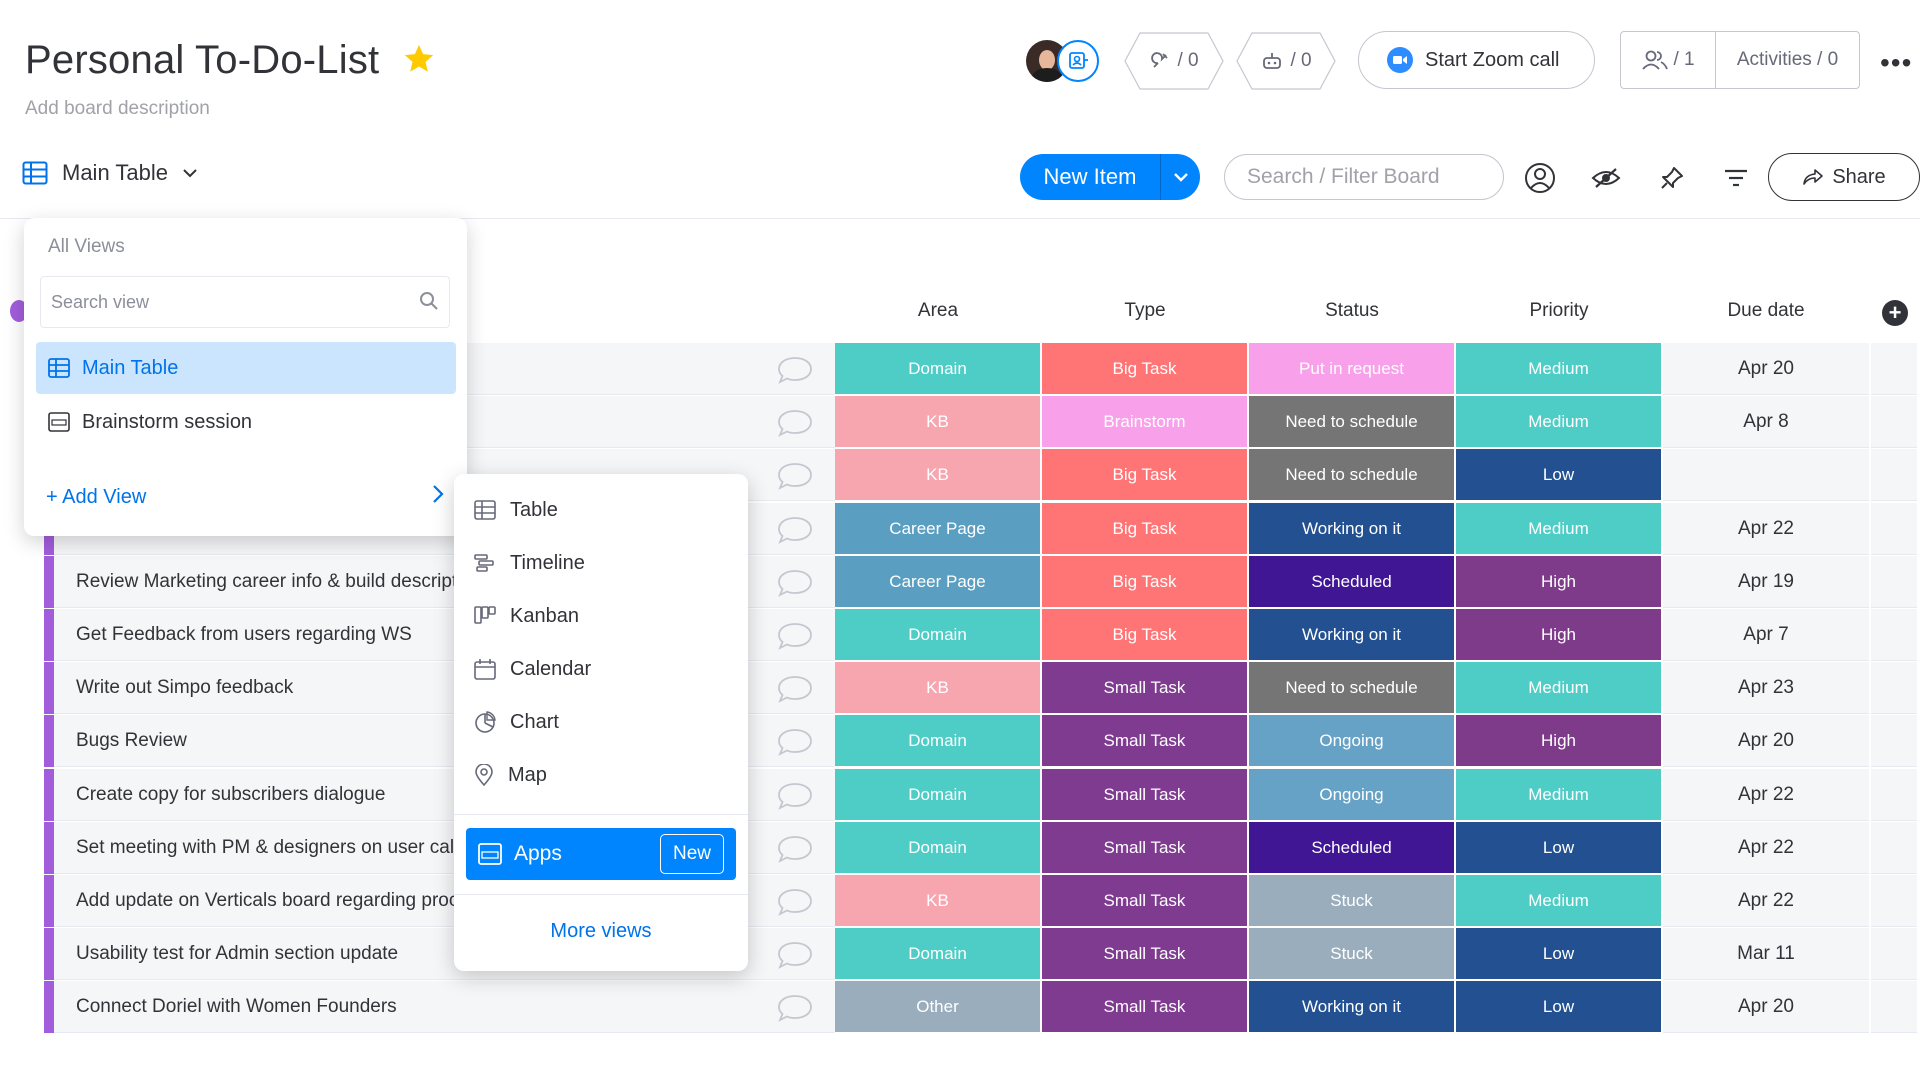 The height and width of the screenshot is (1067, 1920). Describe the element at coordinates (1844, 177) in the screenshot. I see `share-button: Share` at that location.